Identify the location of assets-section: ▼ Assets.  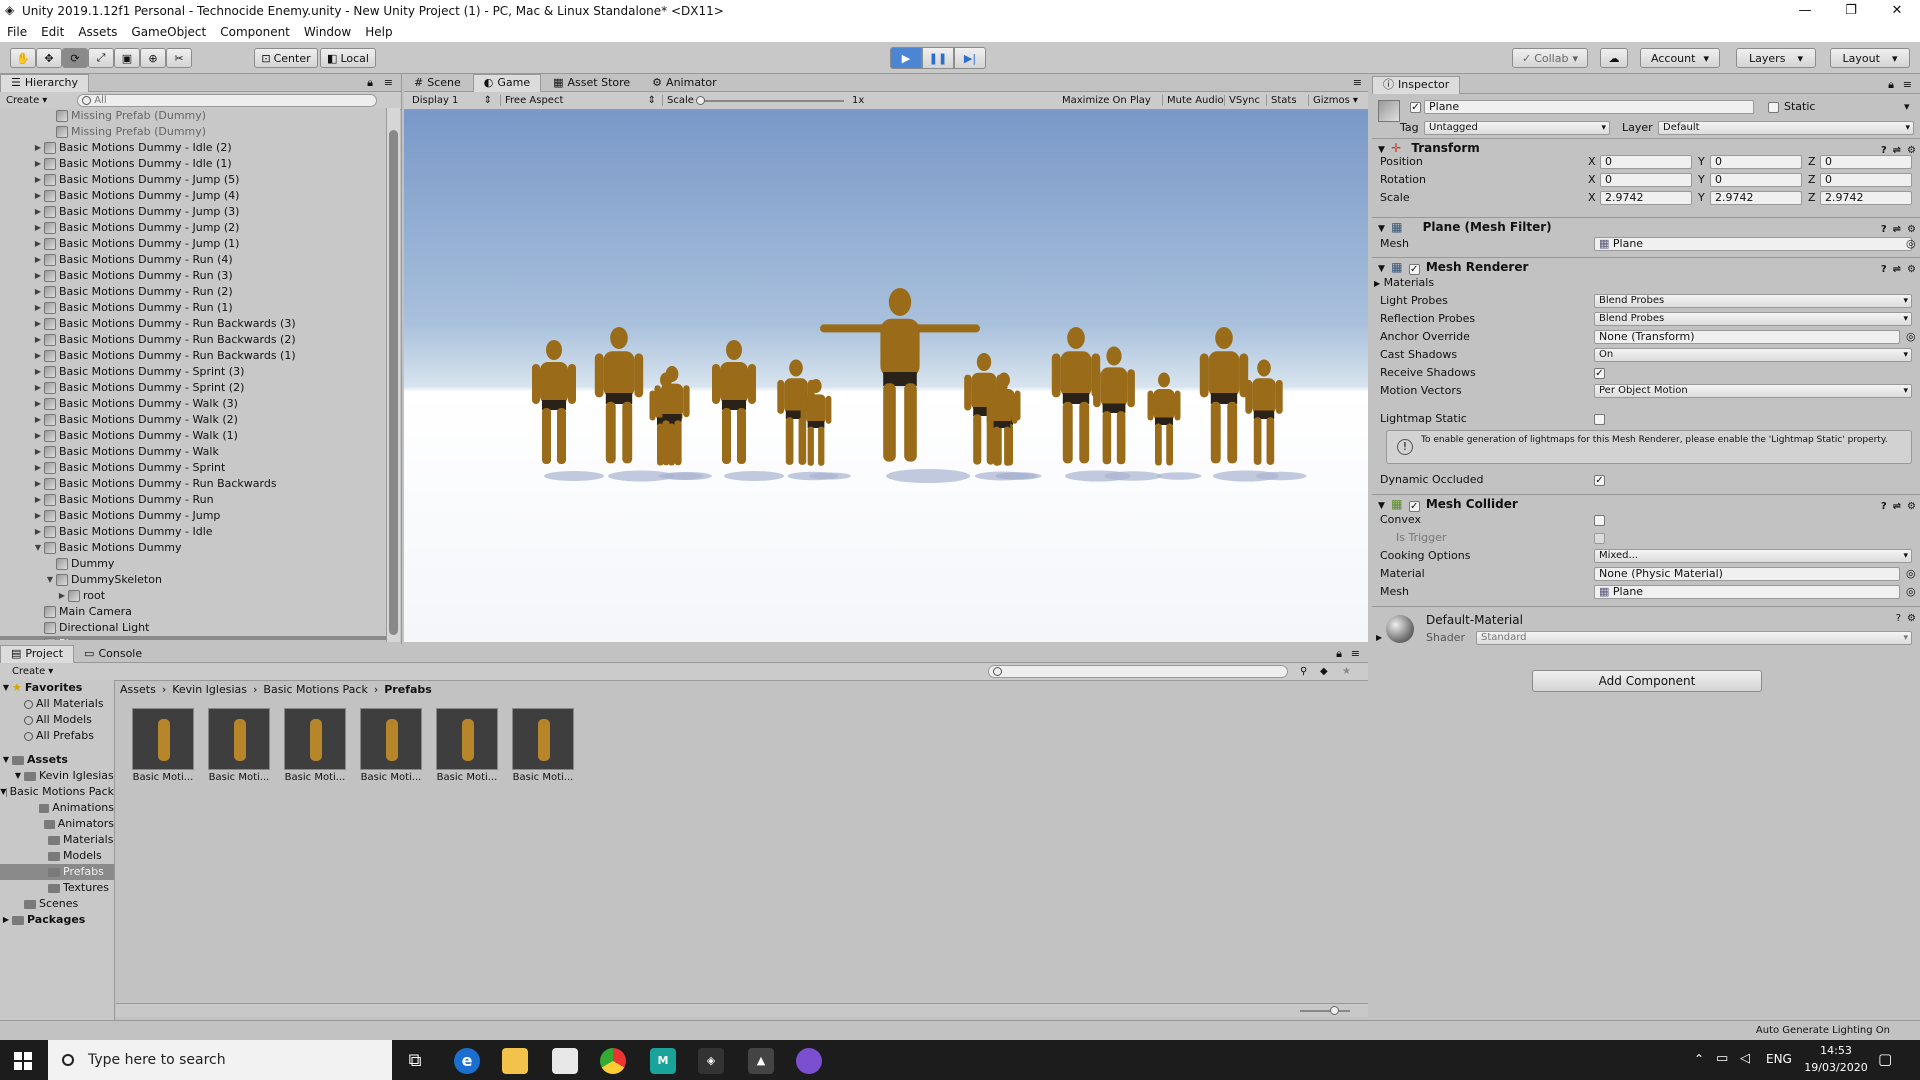
(57, 760).